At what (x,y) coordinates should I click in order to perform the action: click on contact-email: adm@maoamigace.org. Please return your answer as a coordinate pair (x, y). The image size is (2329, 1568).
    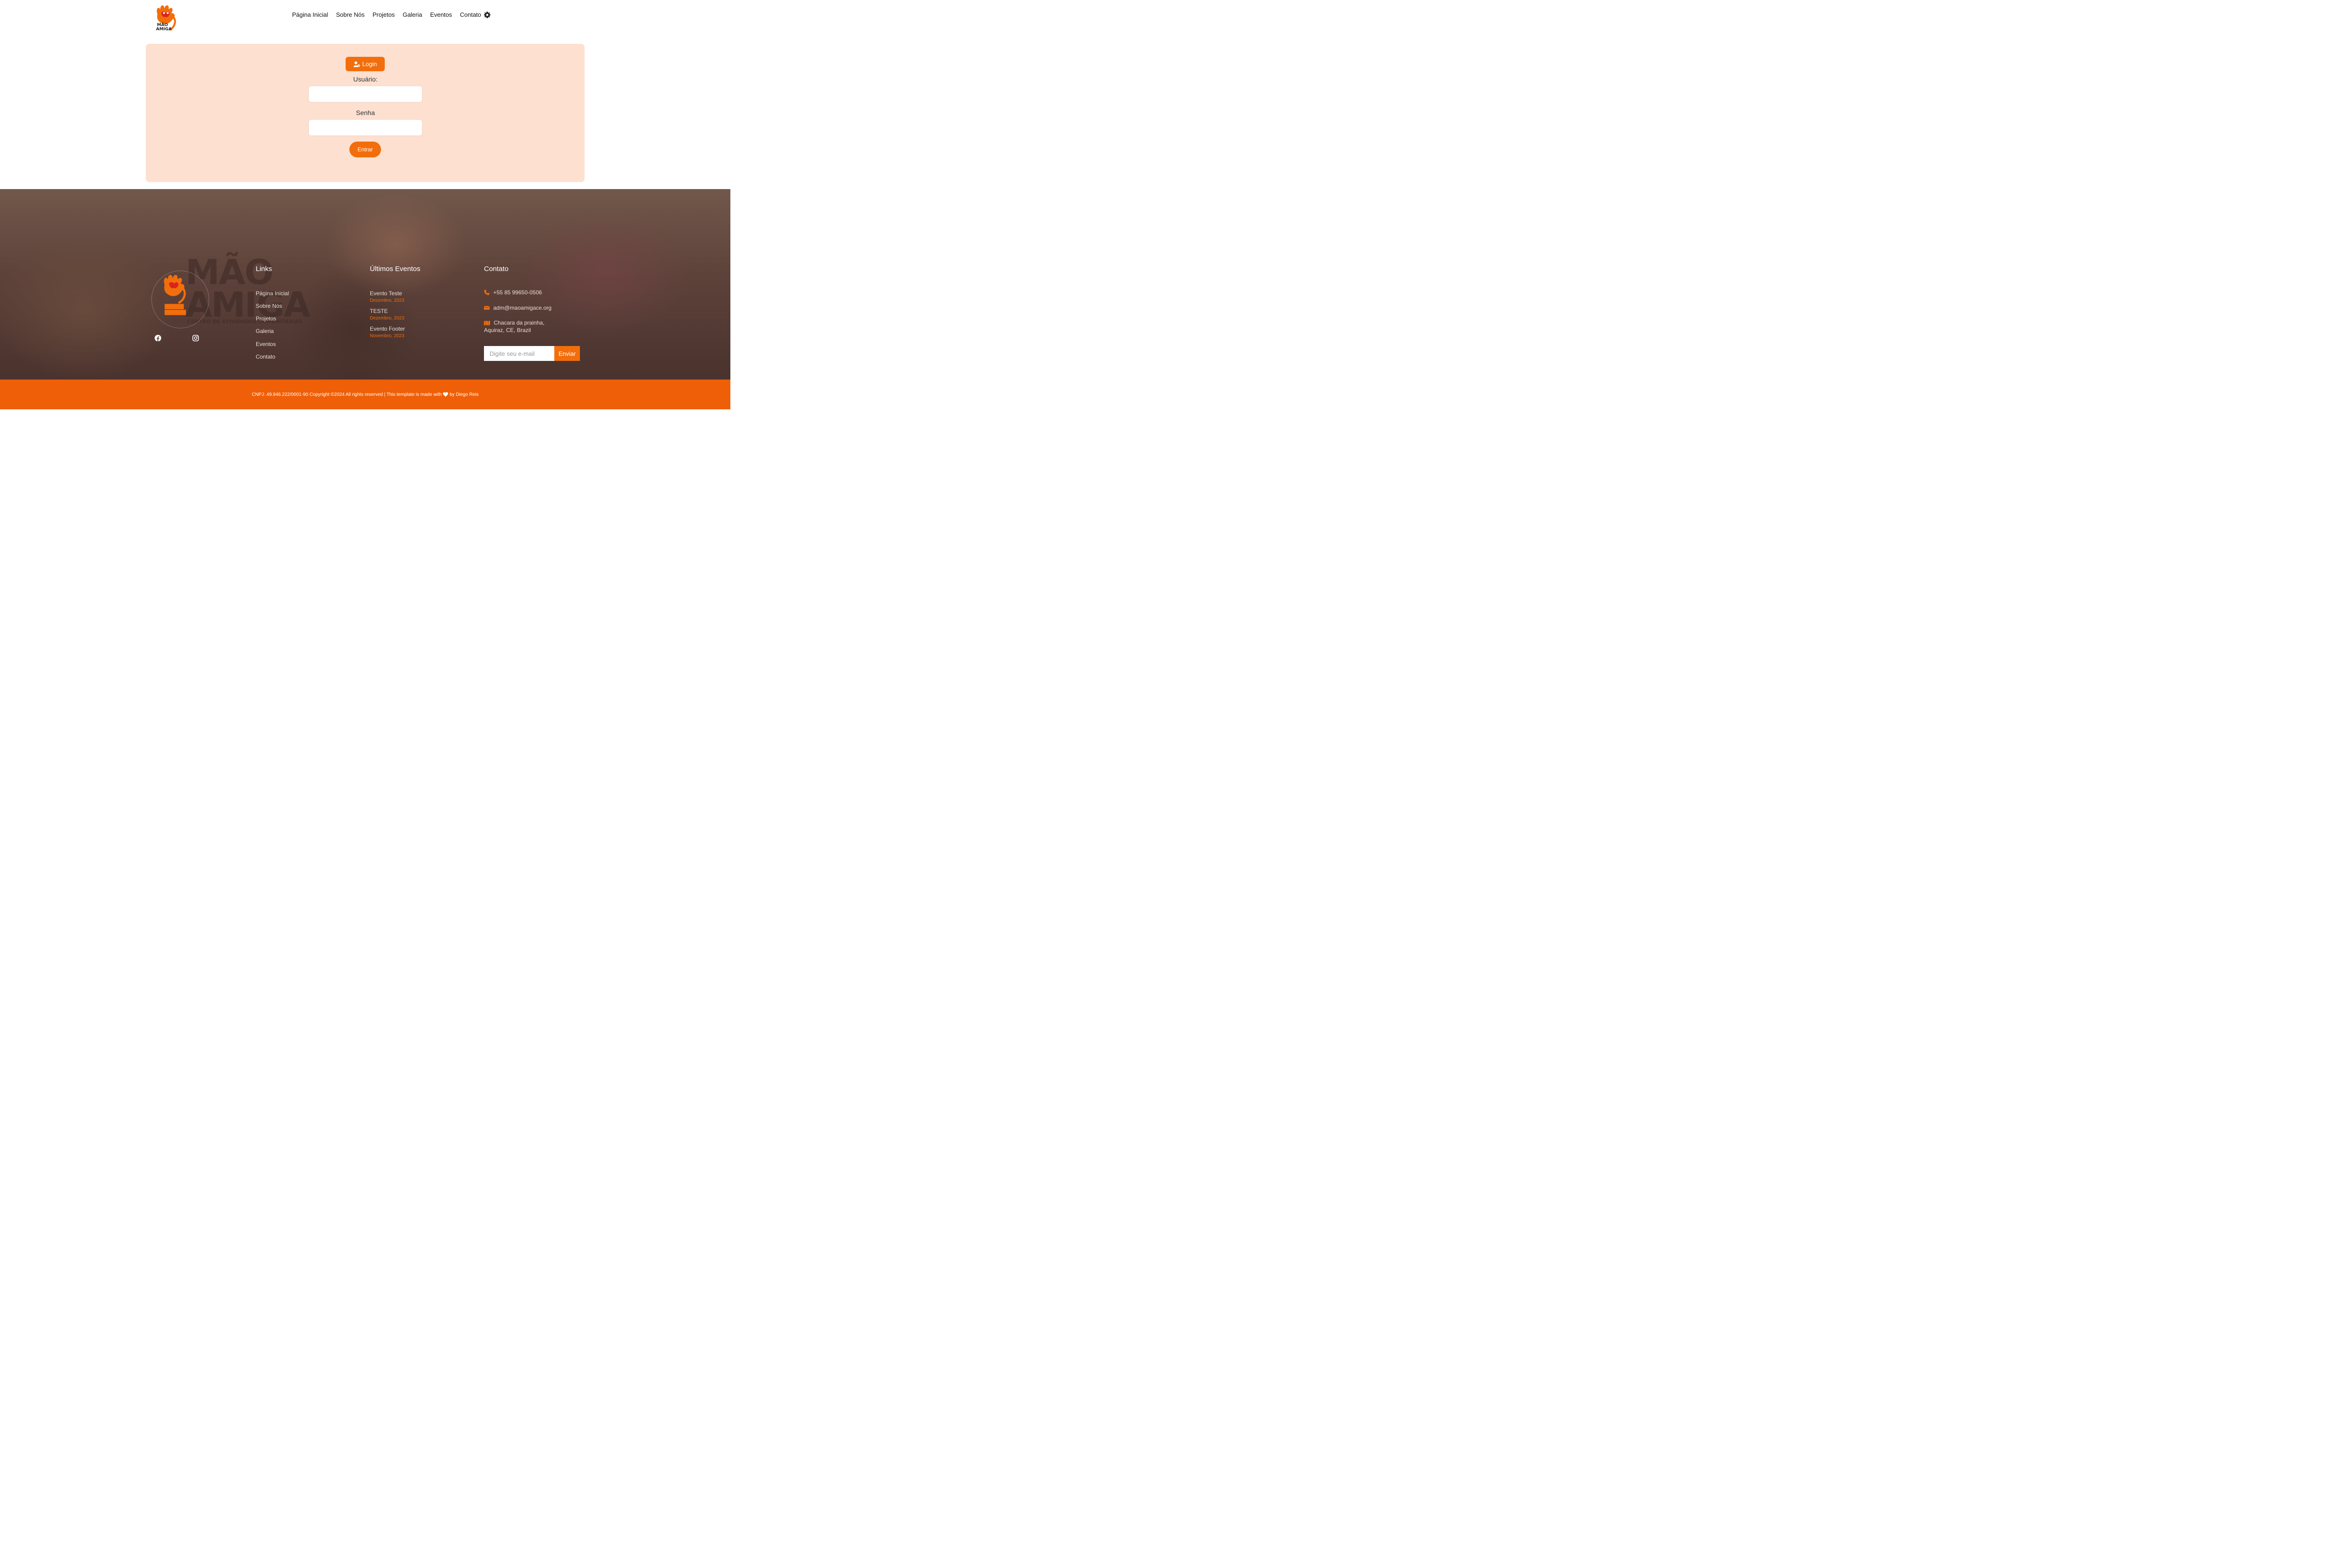
    Looking at the image, I should click on (518, 308).